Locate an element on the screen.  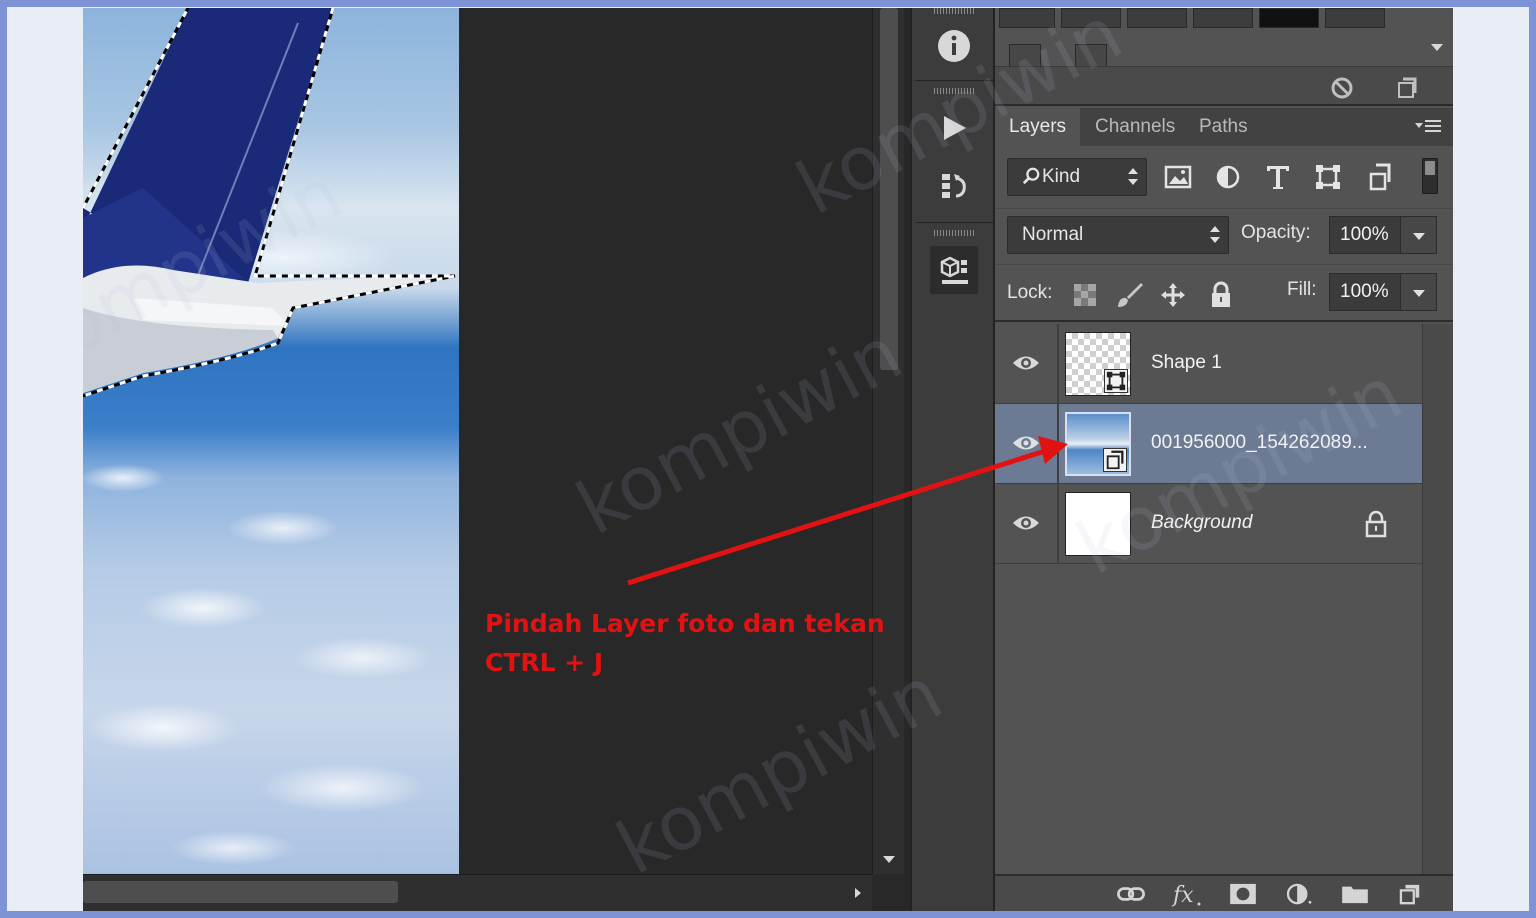
svg-text: fx is located at coordinates (1182, 895).